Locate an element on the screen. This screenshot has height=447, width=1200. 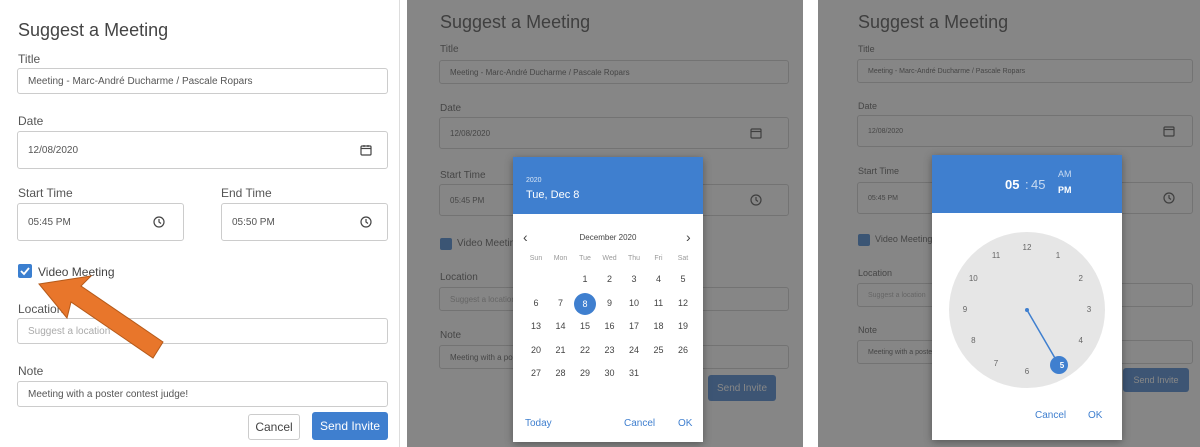
start-time-label: Start Time is located at coordinates (45, 193).